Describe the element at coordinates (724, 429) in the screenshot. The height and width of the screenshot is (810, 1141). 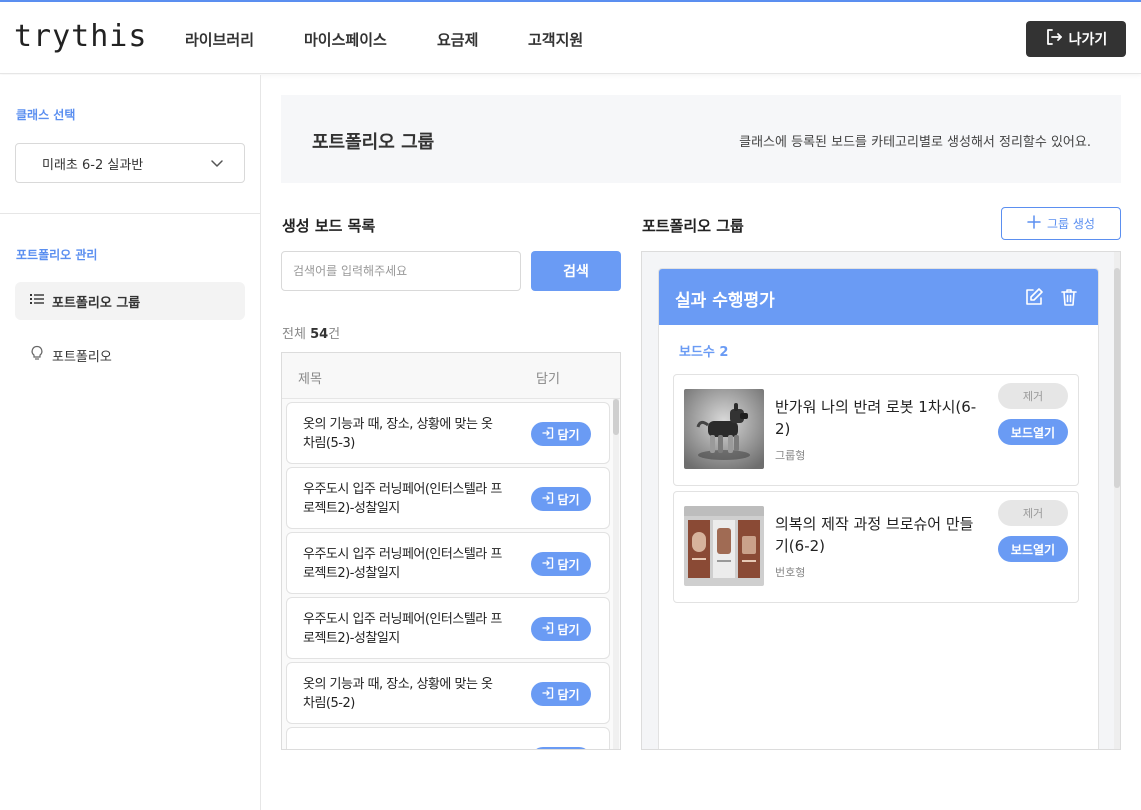
I see `robot-dog-image` at that location.